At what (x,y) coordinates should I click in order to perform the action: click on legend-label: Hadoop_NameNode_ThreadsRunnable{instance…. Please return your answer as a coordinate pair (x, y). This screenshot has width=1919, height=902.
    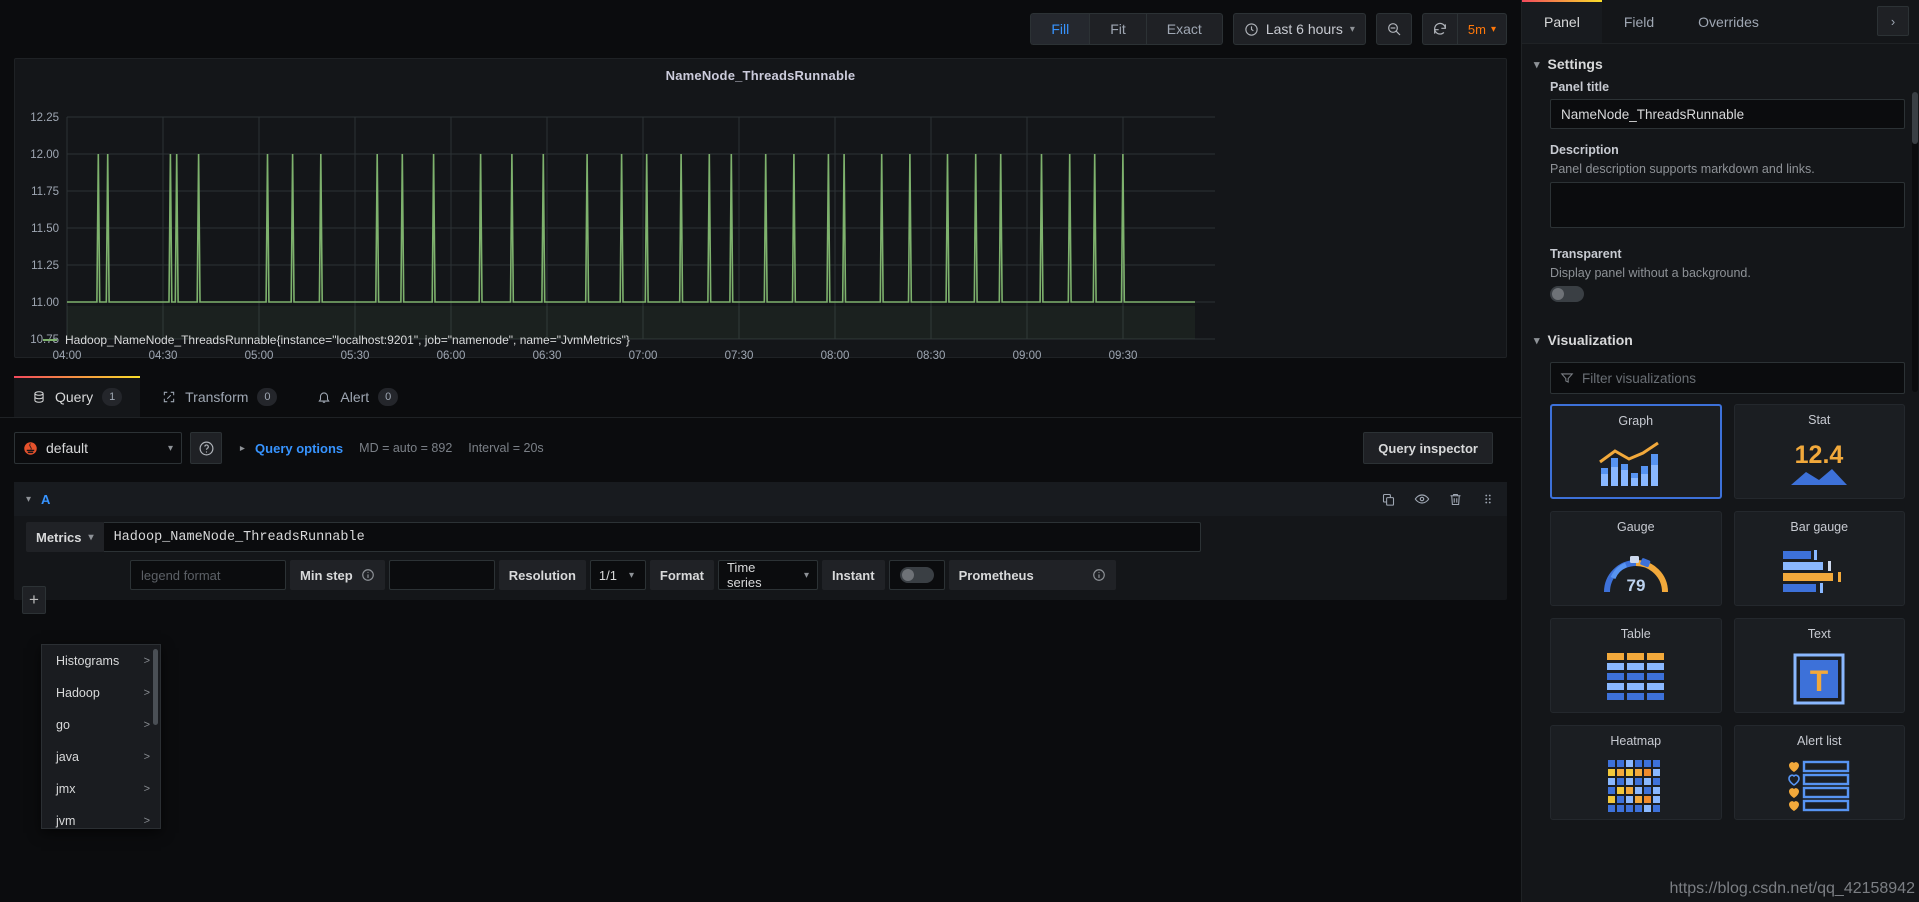
    Looking at the image, I should click on (347, 340).